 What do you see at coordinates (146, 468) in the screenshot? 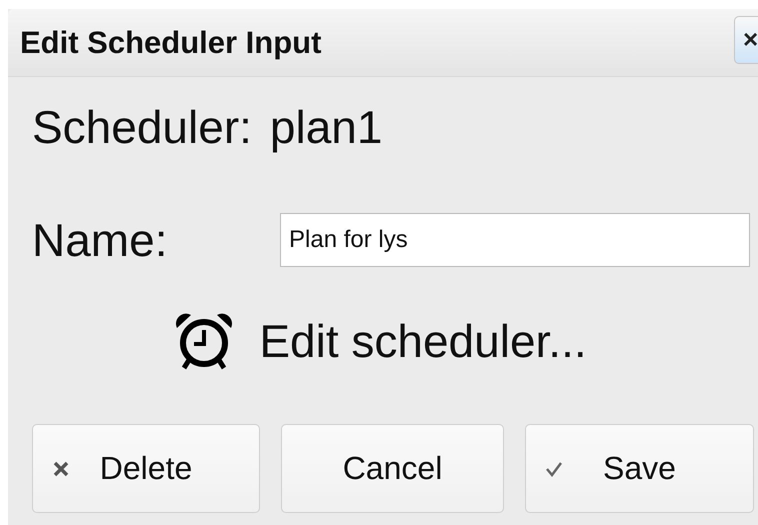
I see `delete-button: Delete` at bounding box center [146, 468].